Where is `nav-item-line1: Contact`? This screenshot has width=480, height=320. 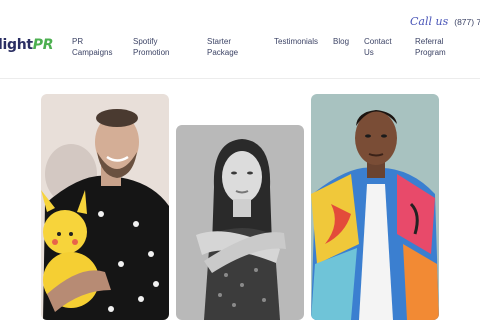 nav-item-line1: Contact is located at coordinates (378, 41).